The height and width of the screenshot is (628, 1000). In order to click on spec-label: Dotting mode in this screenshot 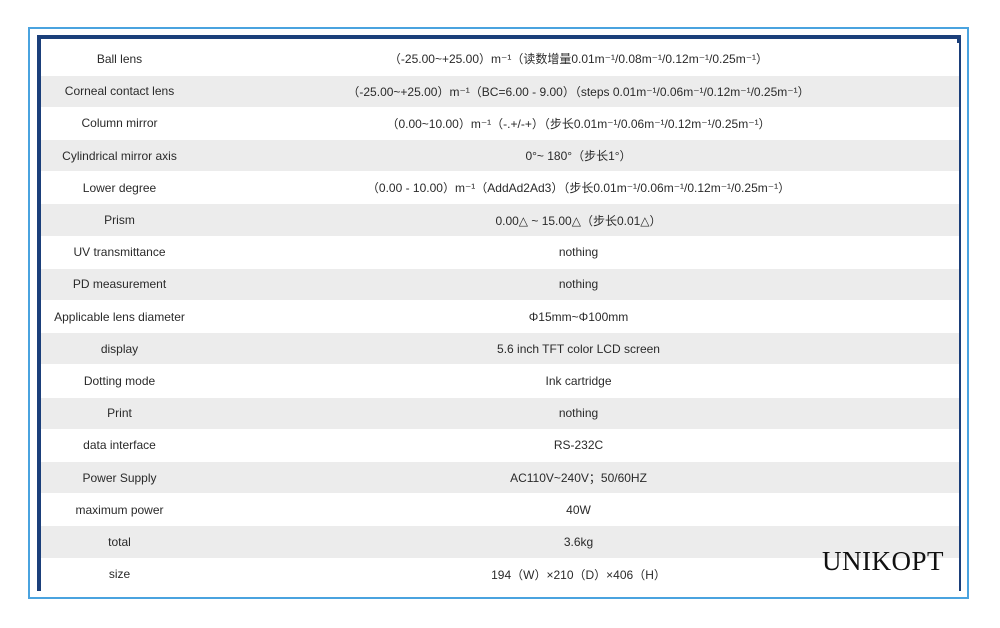, I will do `click(119, 381)`.